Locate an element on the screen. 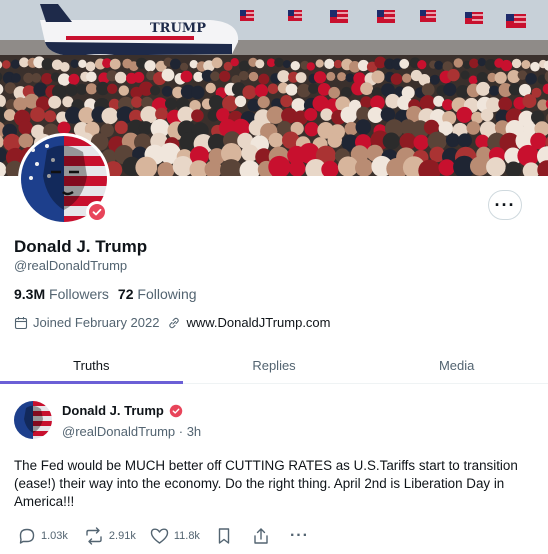 This screenshot has width=548, height=554. profile-stats: 9.3M Followers 72 Following is located at coordinates (105, 294).